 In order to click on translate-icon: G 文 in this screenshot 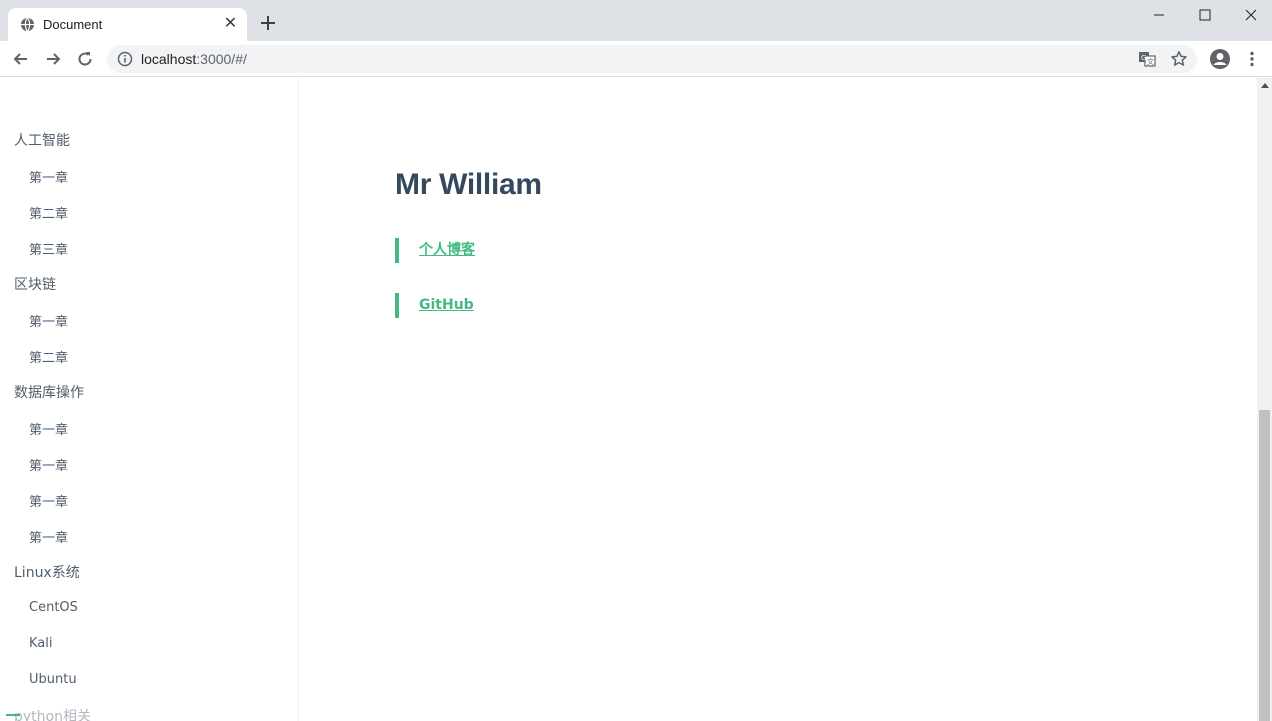, I will do `click(1147, 59)`.